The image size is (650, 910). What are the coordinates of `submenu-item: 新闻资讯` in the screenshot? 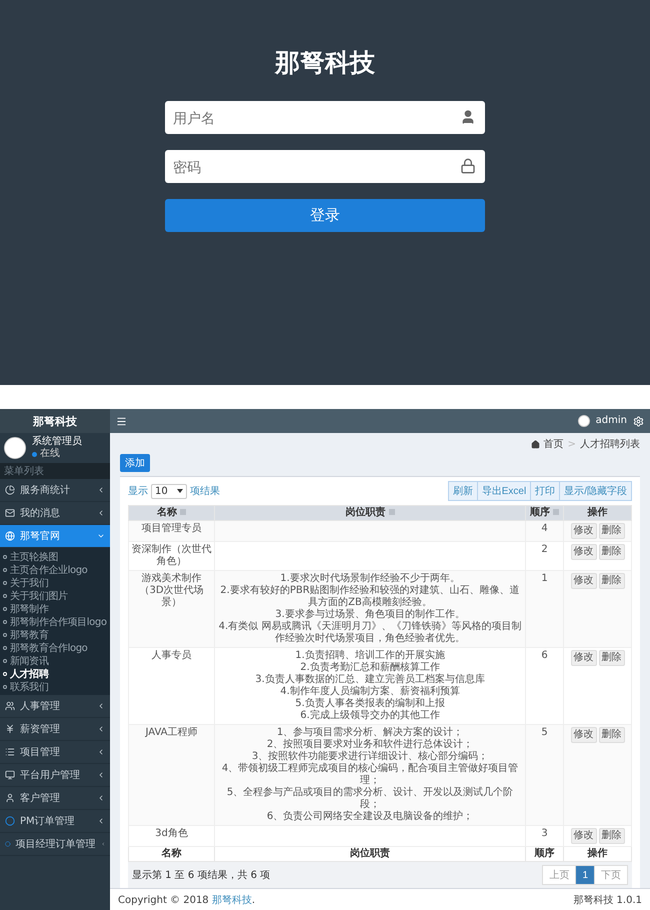 It's located at (55, 660).